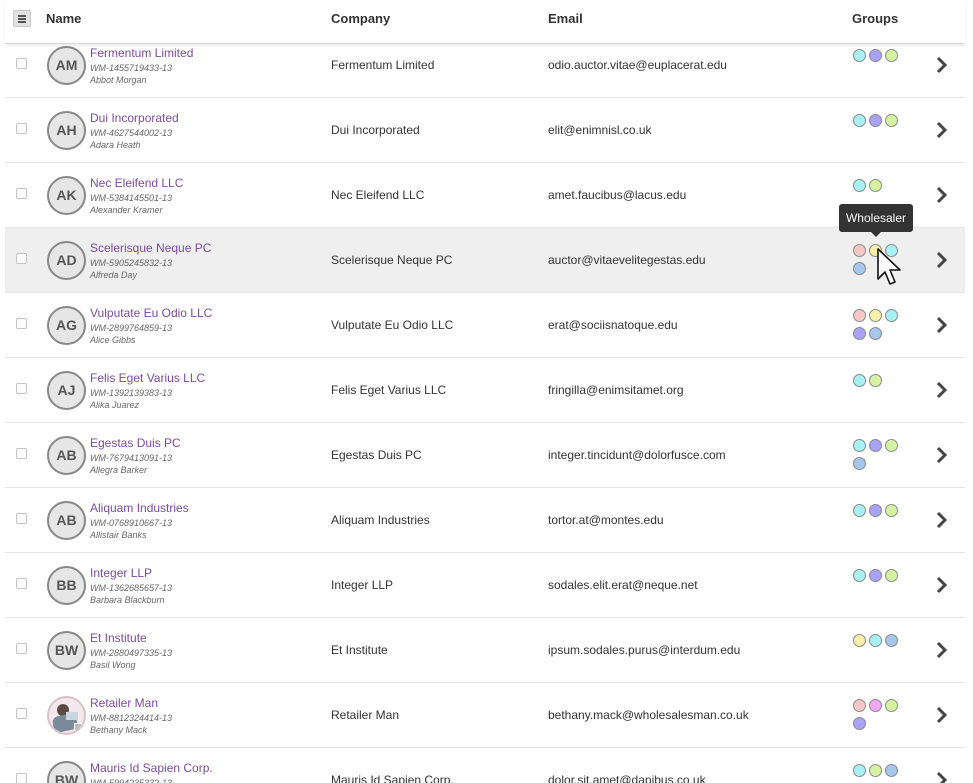 The width and height of the screenshot is (973, 783). What do you see at coordinates (134, 118) in the screenshot?
I see `customer-name-link: Dui Incorporated` at bounding box center [134, 118].